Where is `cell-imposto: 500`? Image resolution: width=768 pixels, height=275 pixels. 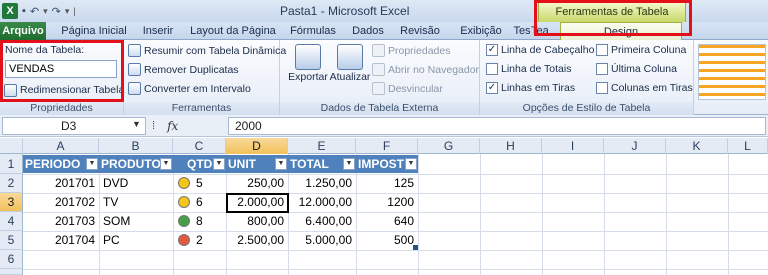
cell-imposto: 500 is located at coordinates (387, 240).